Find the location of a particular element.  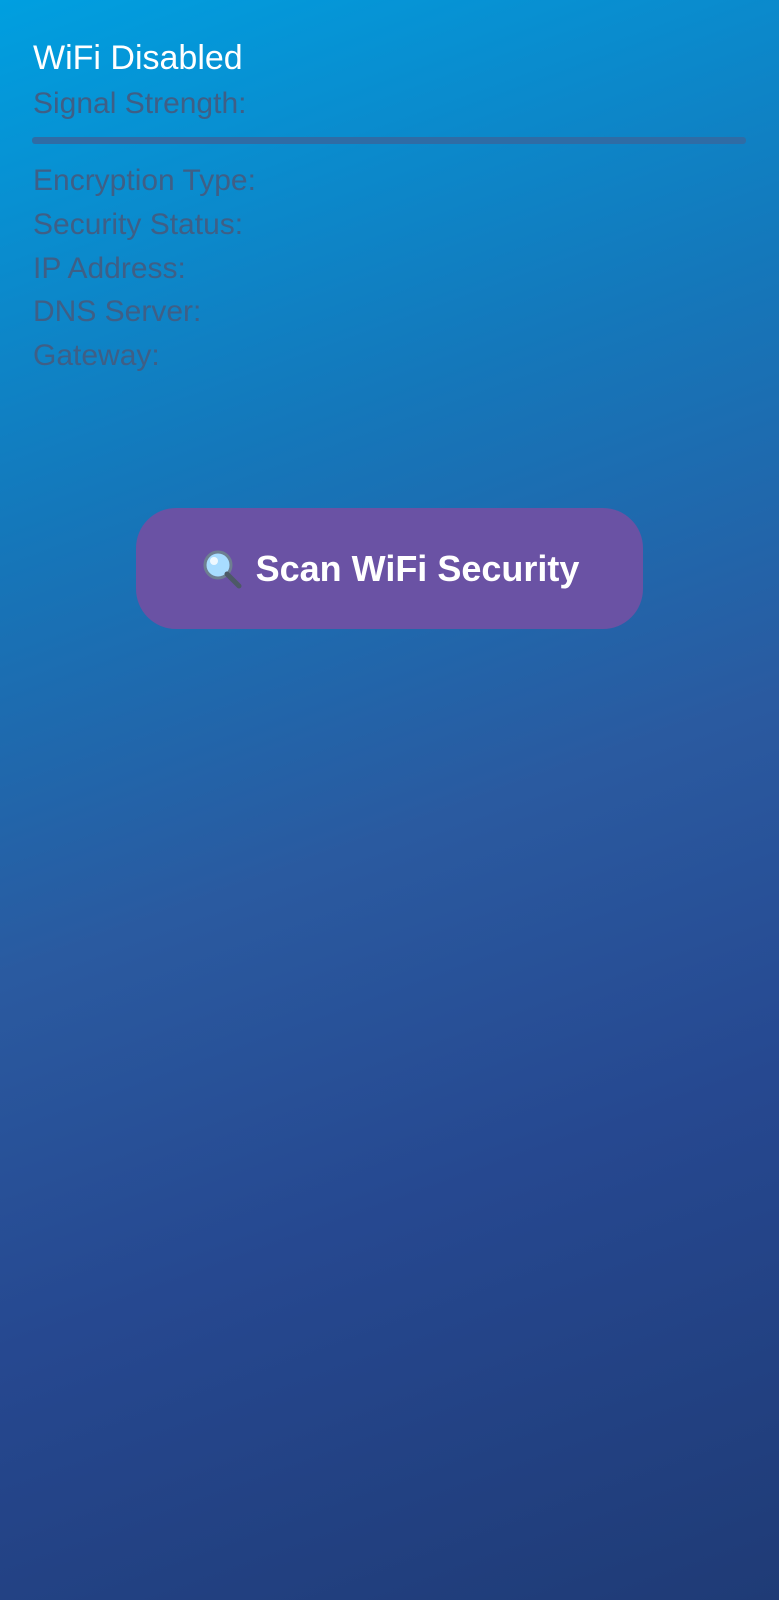

scan-button-label: Scan WiFi Security is located at coordinates (417, 568).